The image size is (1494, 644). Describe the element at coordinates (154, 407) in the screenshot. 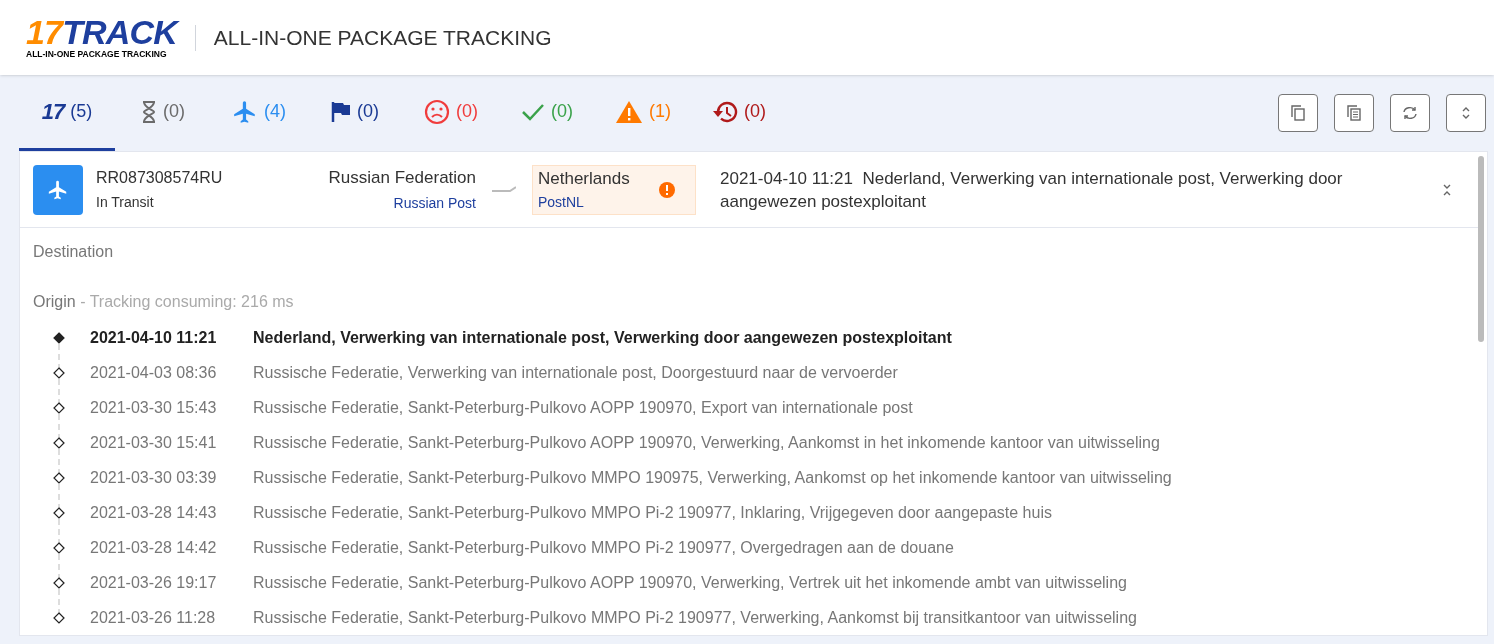

I see `event-time: 2021-03-30 15:43` at that location.